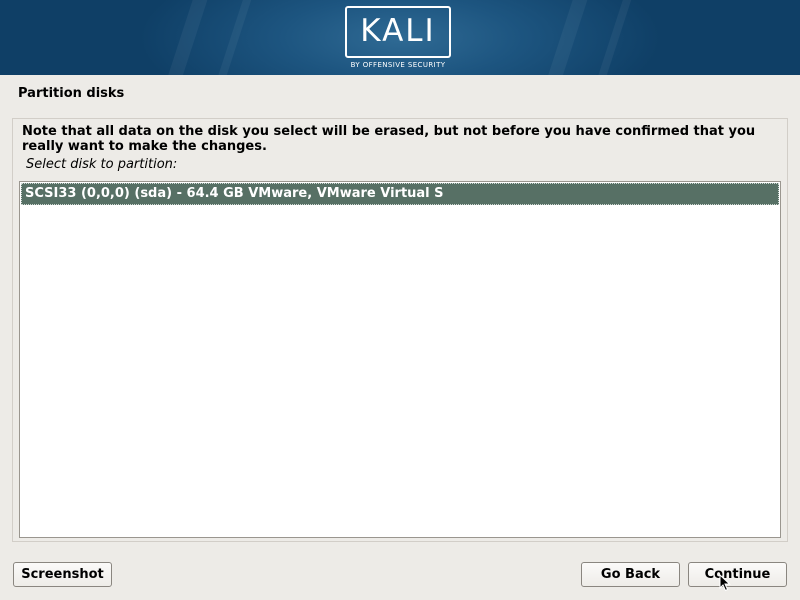  What do you see at coordinates (71, 93) in the screenshot?
I see `page-title: Partition disks` at bounding box center [71, 93].